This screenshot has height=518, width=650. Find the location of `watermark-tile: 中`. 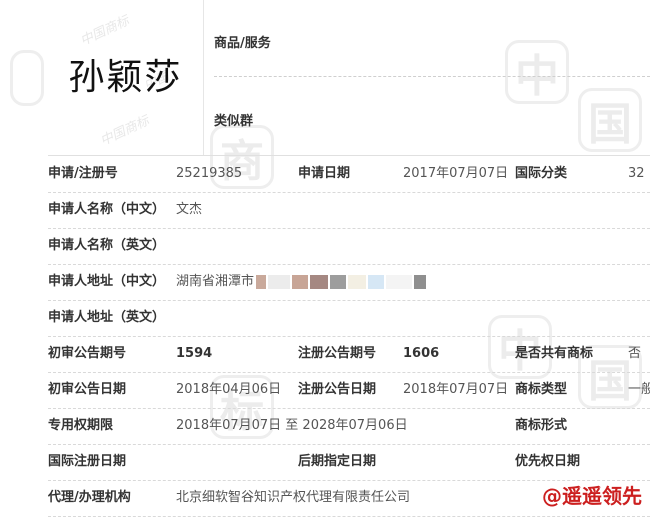

watermark-tile: 中 is located at coordinates (537, 72).